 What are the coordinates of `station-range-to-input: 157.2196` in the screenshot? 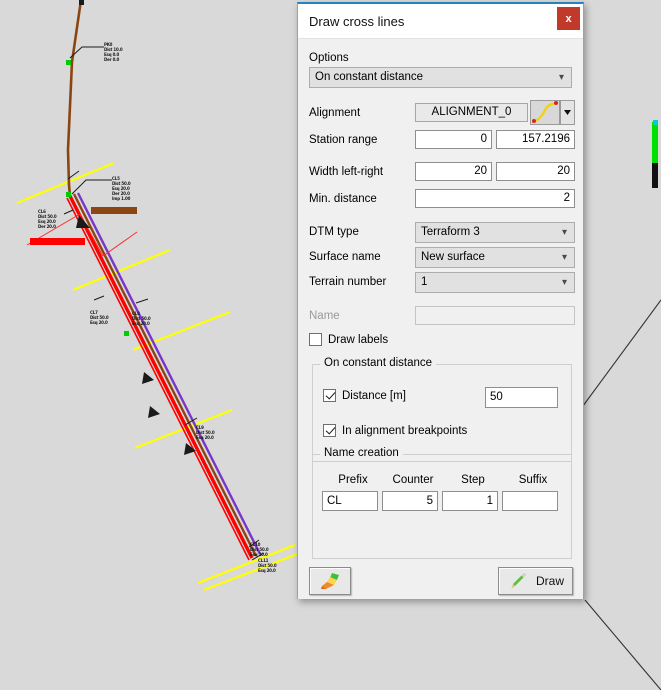 It's located at (535, 139).